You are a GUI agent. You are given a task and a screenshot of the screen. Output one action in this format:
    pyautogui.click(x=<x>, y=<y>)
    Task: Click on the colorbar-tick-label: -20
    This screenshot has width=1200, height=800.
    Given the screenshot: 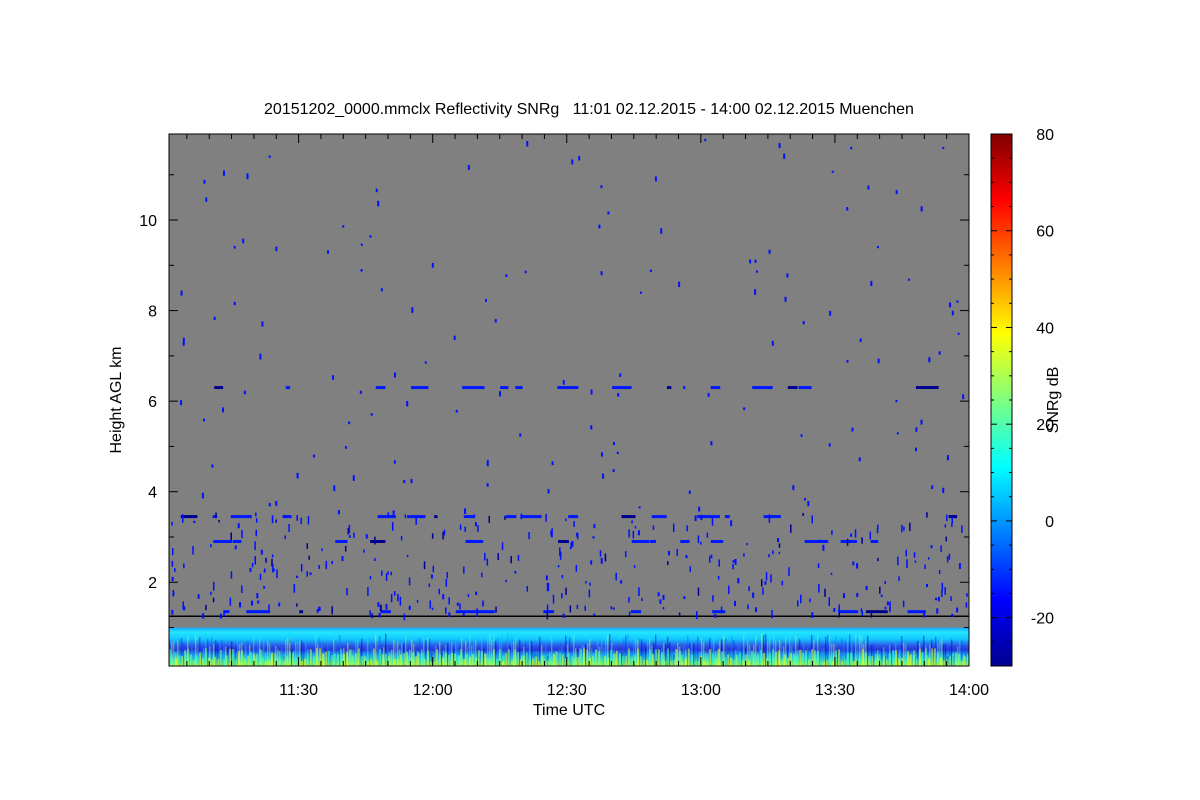 What is the action you would take?
    pyautogui.click(x=1042, y=619)
    